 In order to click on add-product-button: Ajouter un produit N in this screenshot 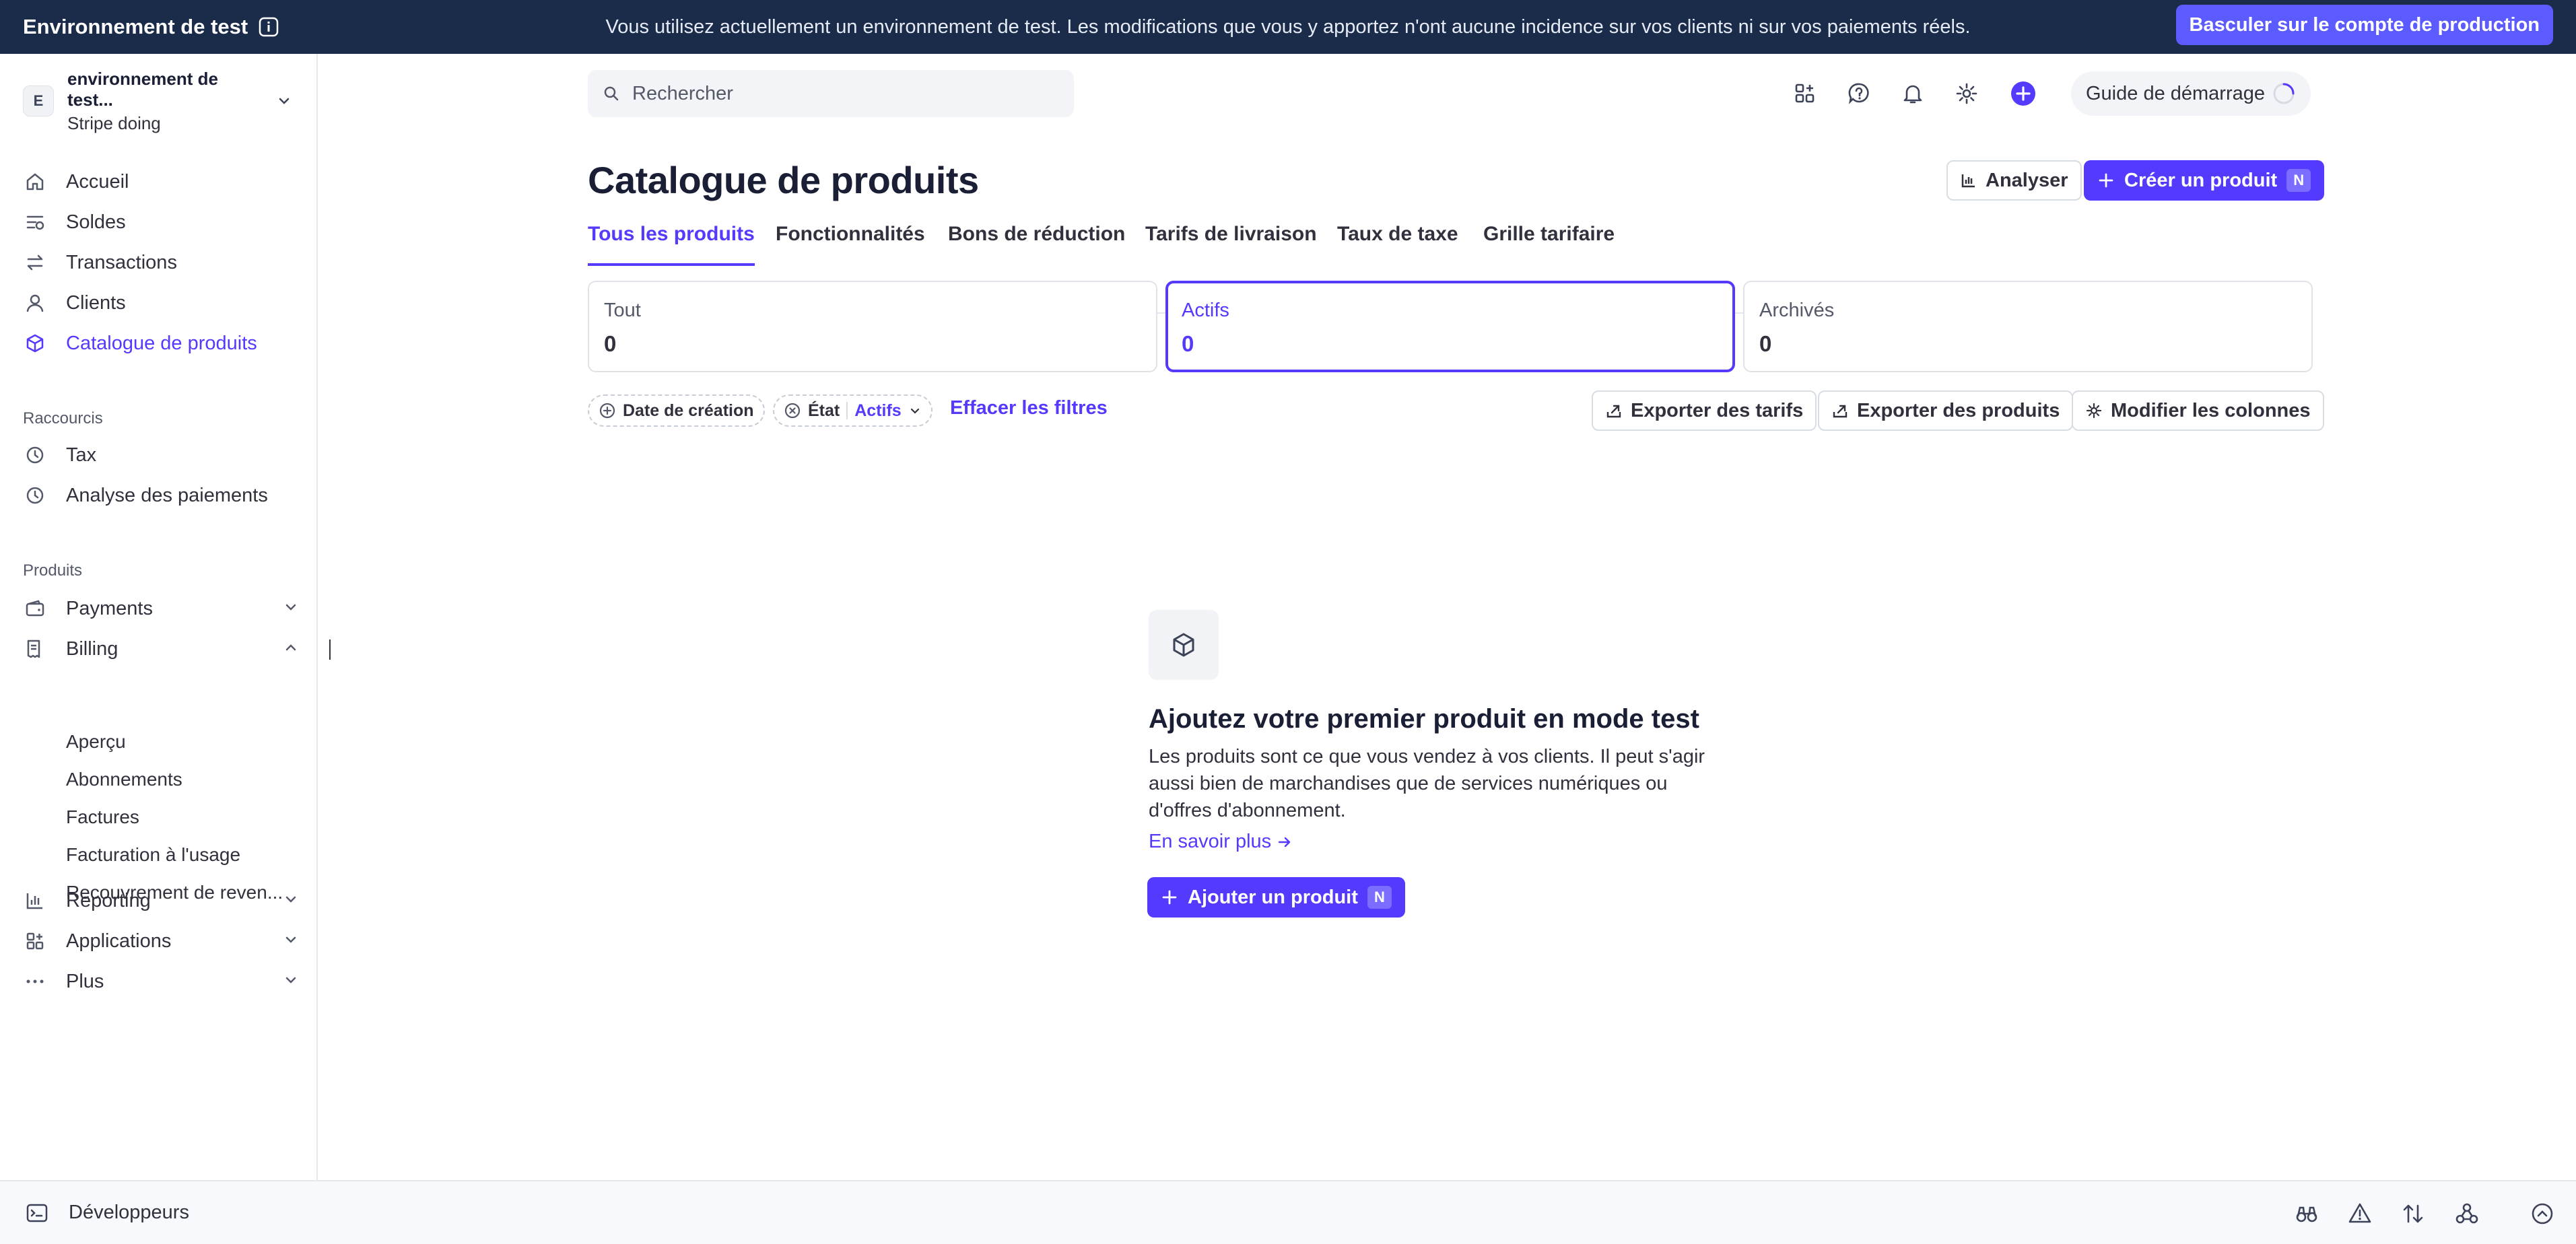, I will do `click(1276, 898)`.